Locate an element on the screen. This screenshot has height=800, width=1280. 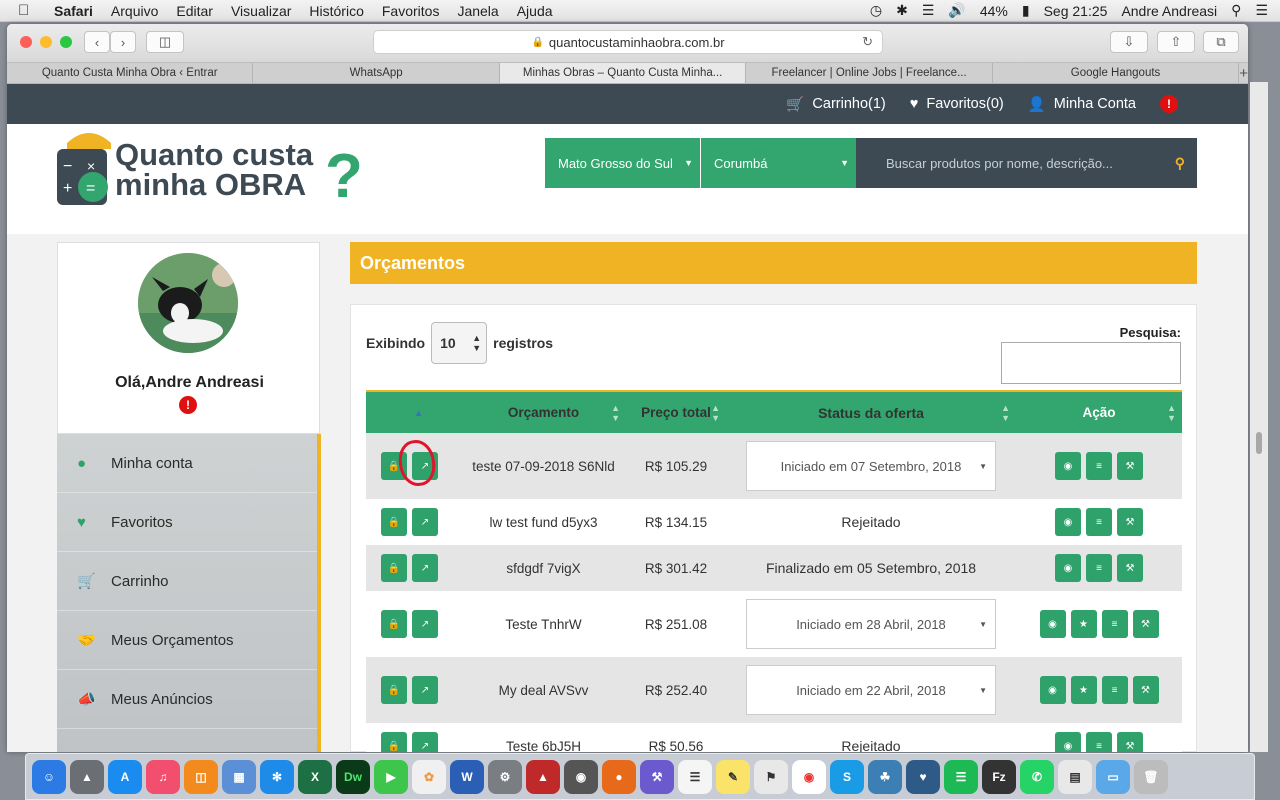
acrobat-icon: ▲ is located at coordinates (543, 776).